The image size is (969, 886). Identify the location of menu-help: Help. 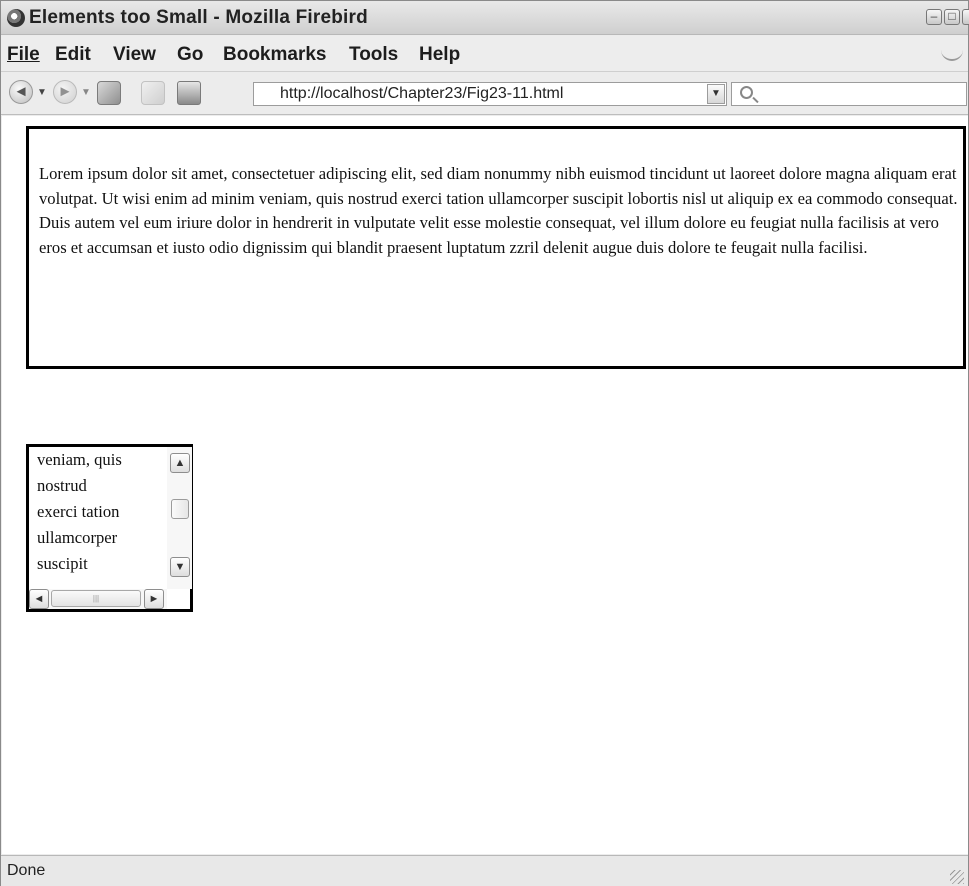
(439, 55).